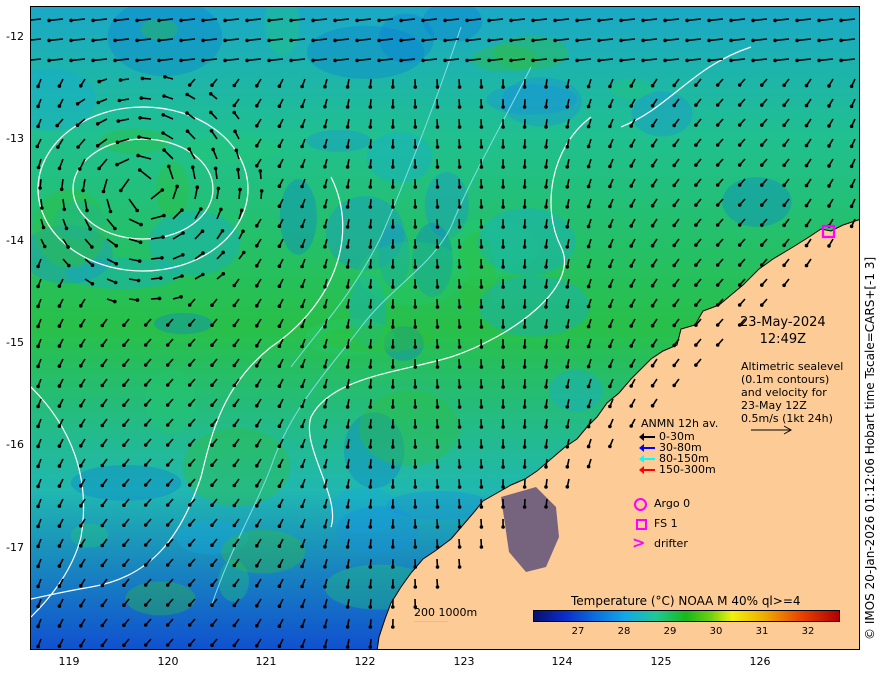  Describe the element at coordinates (762, 631) in the screenshot. I see `colorbar-tick: 31` at that location.